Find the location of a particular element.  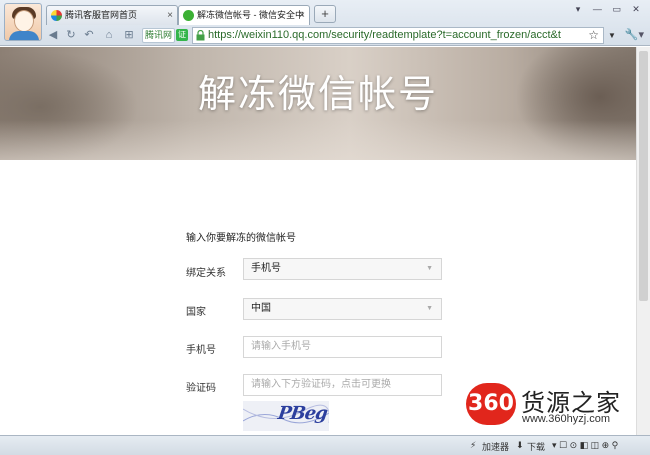

tab-qq-service: 腾讯客服官网首页 × is located at coordinates (112, 15).